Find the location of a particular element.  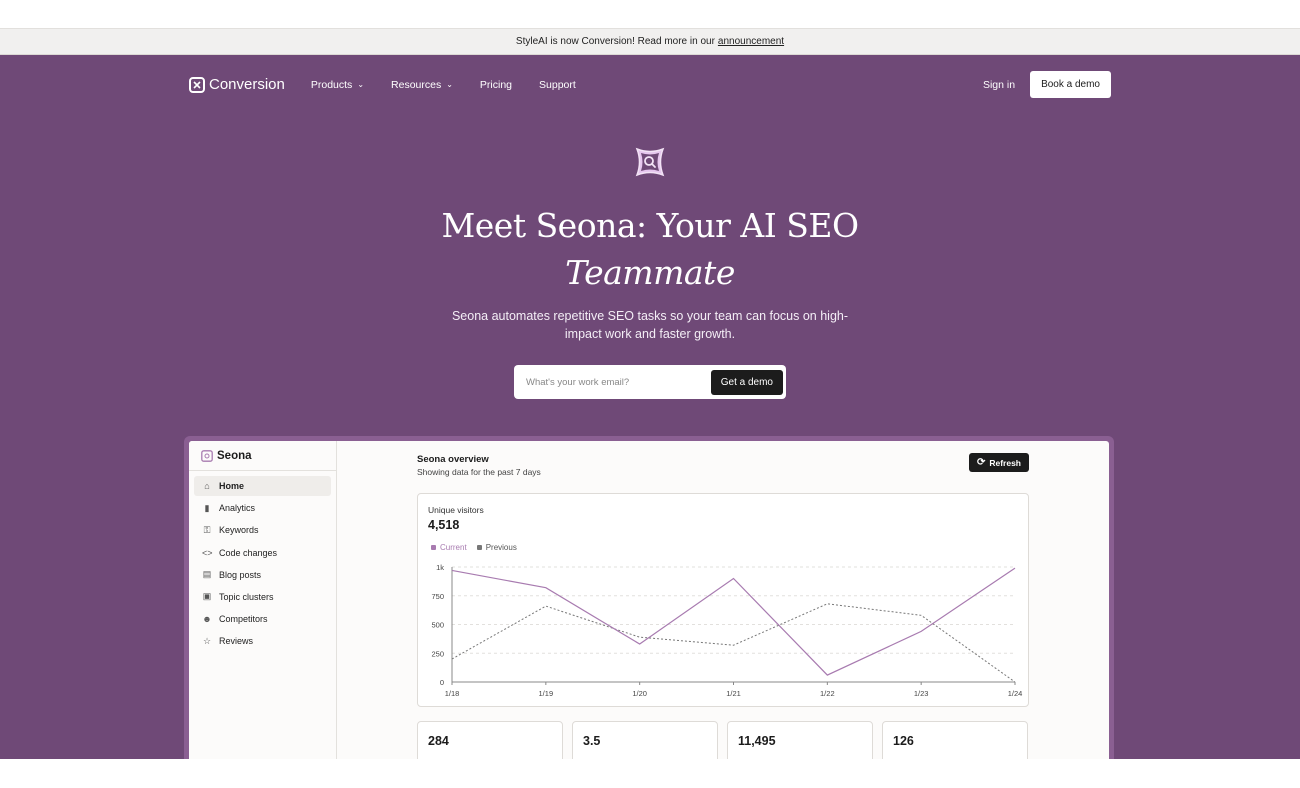

sidebar-item-label: Code changes is located at coordinates (248, 552).